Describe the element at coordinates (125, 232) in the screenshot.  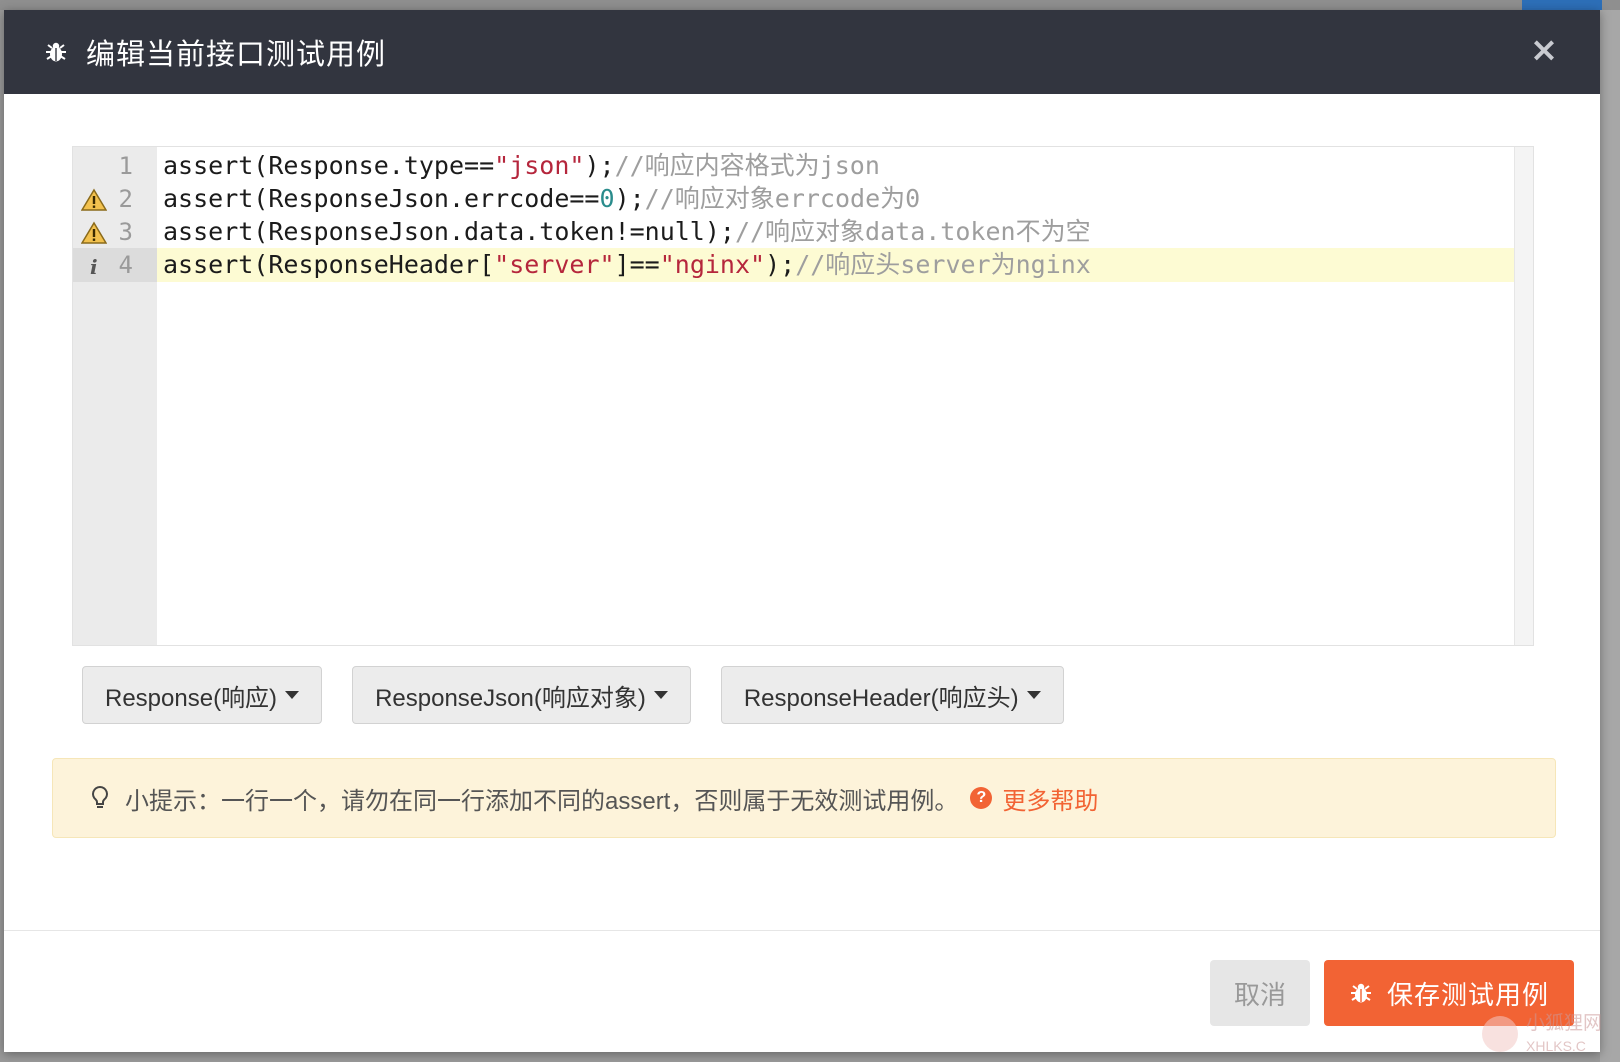
I see `line-number: 3` at that location.